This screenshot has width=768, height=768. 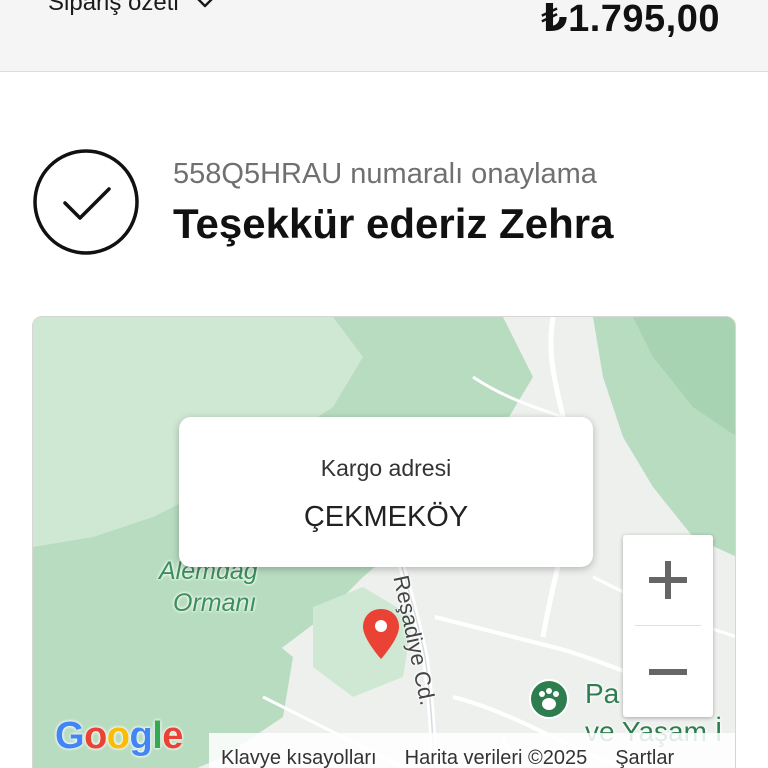 I want to click on check-circle-icon, so click(x=86, y=202).